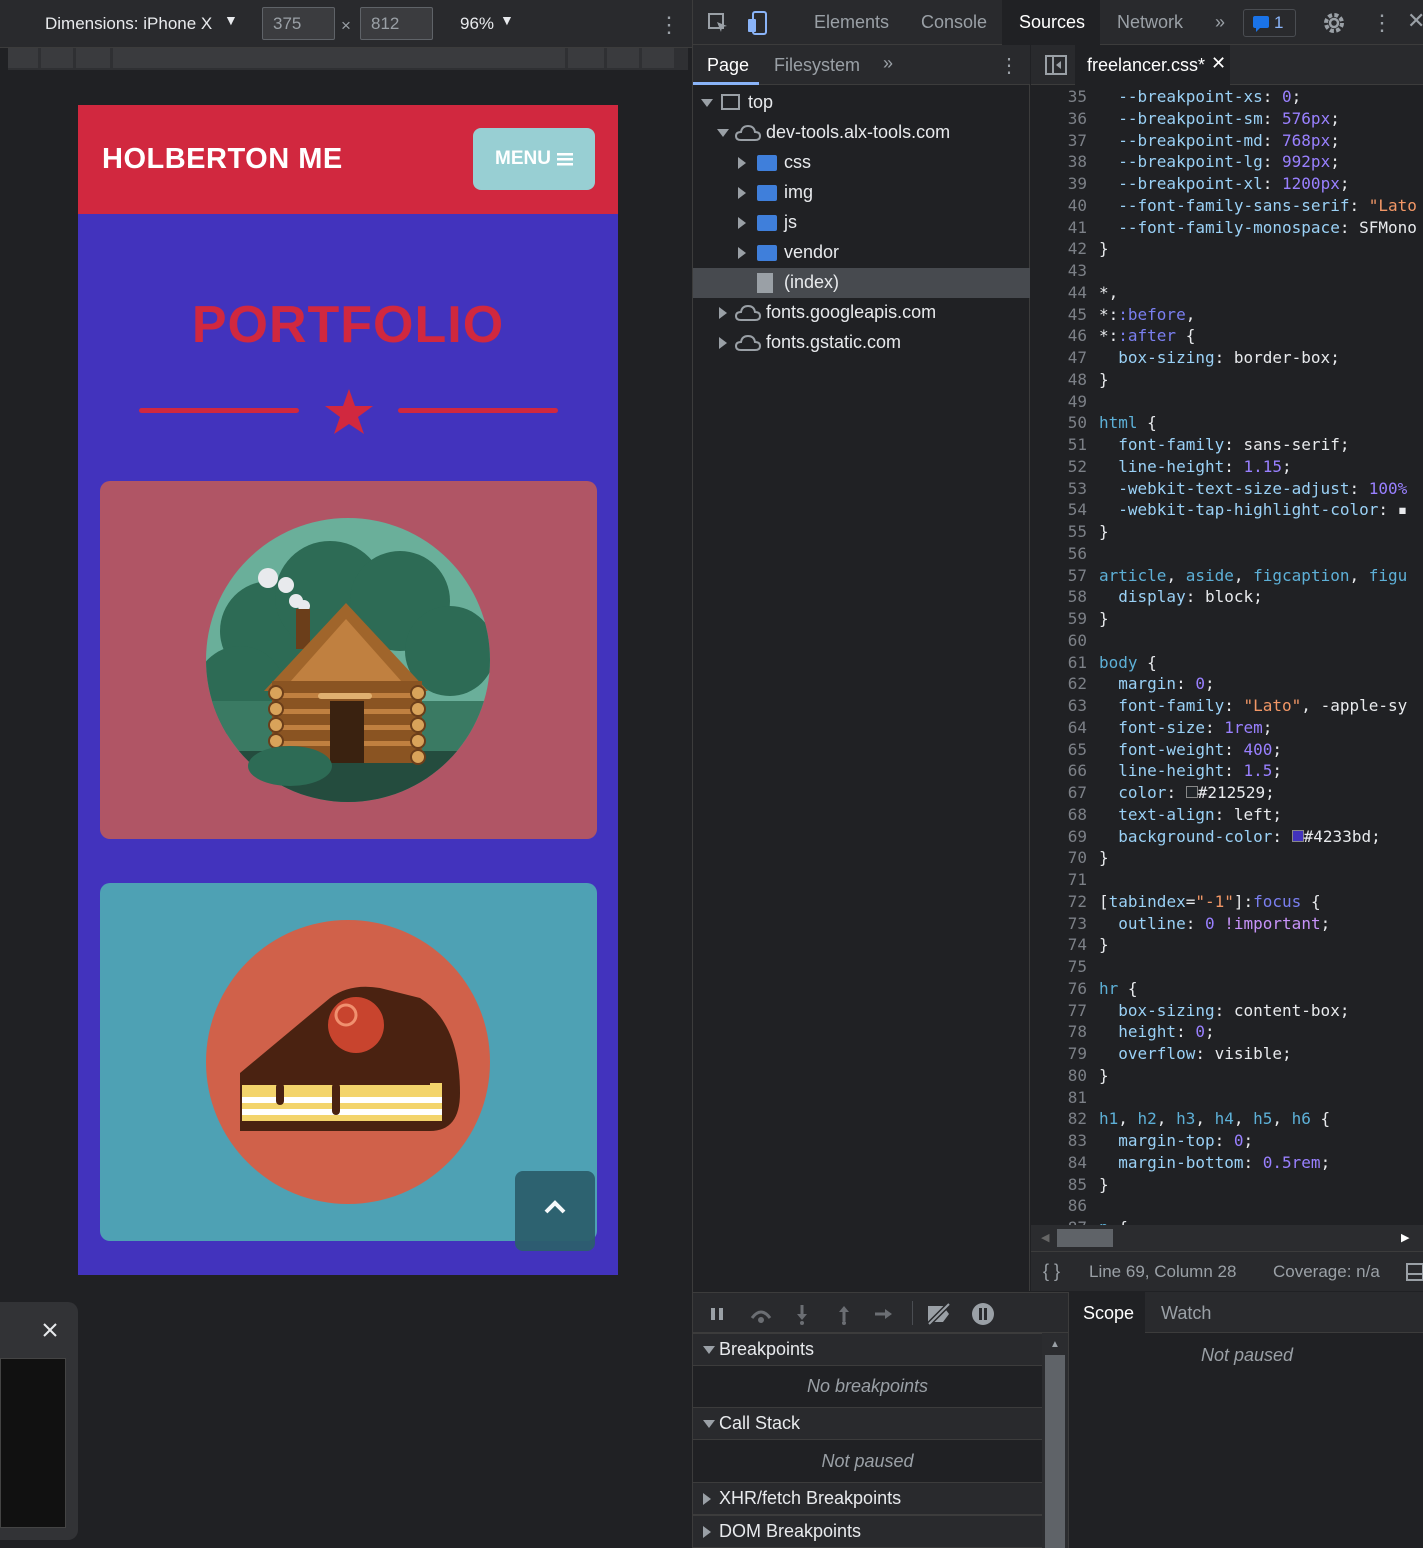  I want to click on zoom-dropdown: 96%, so click(477, 24).